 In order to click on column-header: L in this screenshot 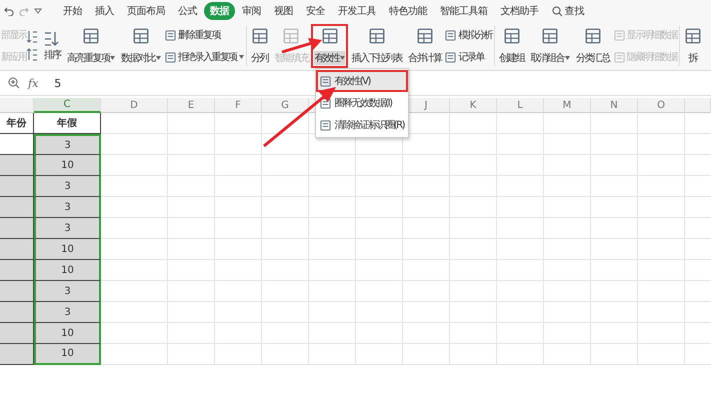, I will do `click(520, 105)`.